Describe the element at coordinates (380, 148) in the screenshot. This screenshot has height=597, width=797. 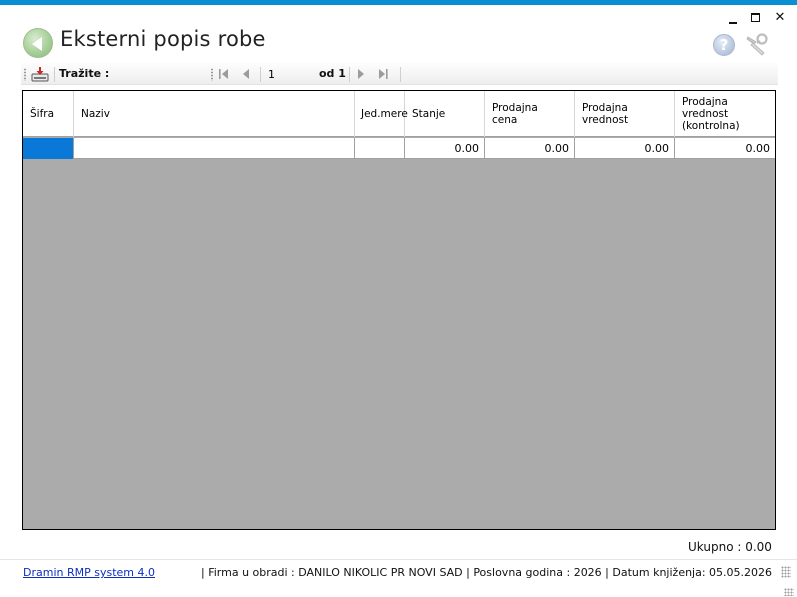
I see `cell-jed-mere` at that location.